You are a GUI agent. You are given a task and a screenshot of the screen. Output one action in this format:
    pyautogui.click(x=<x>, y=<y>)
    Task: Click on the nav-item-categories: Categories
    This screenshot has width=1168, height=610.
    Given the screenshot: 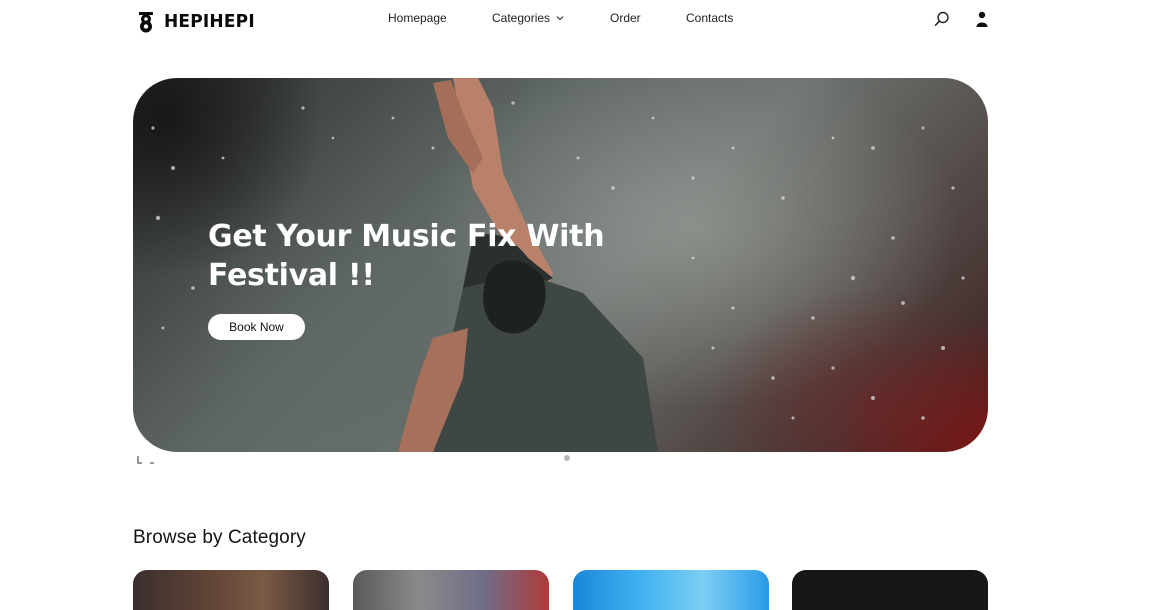 What is the action you would take?
    pyautogui.click(x=528, y=18)
    